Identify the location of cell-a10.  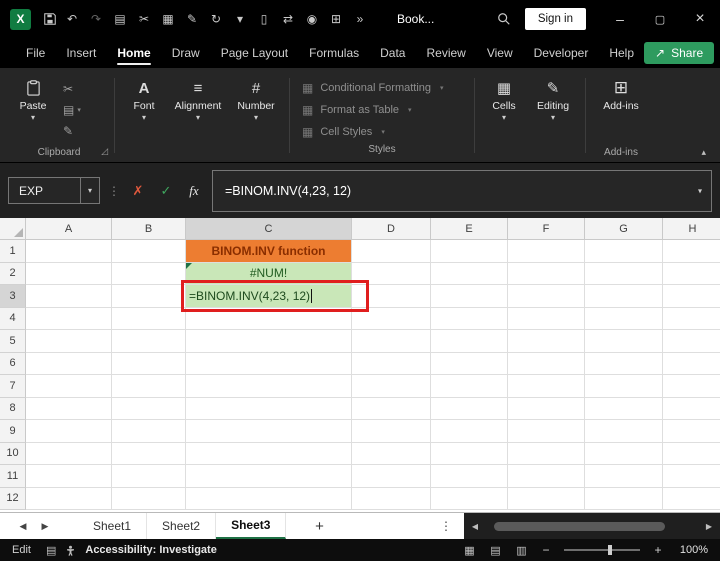
(69, 453).